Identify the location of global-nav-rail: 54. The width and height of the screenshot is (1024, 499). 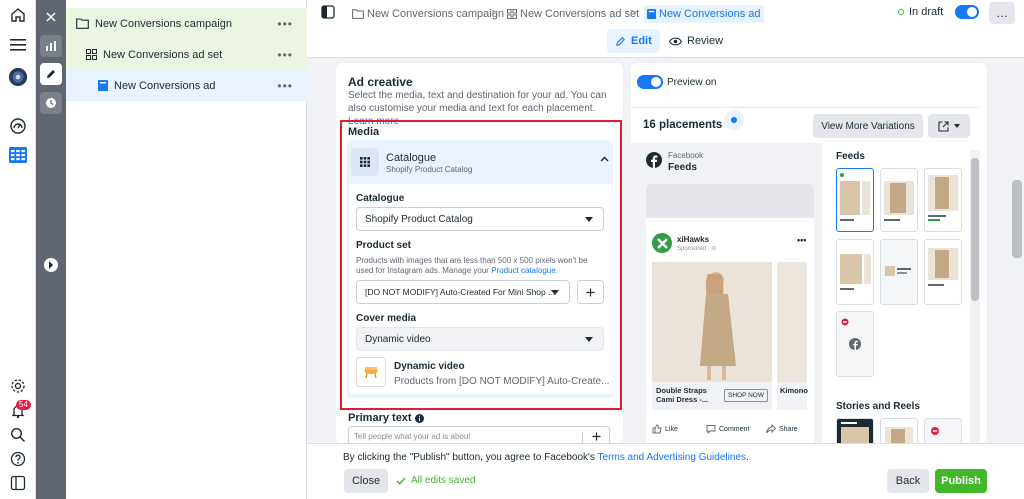
(18, 249).